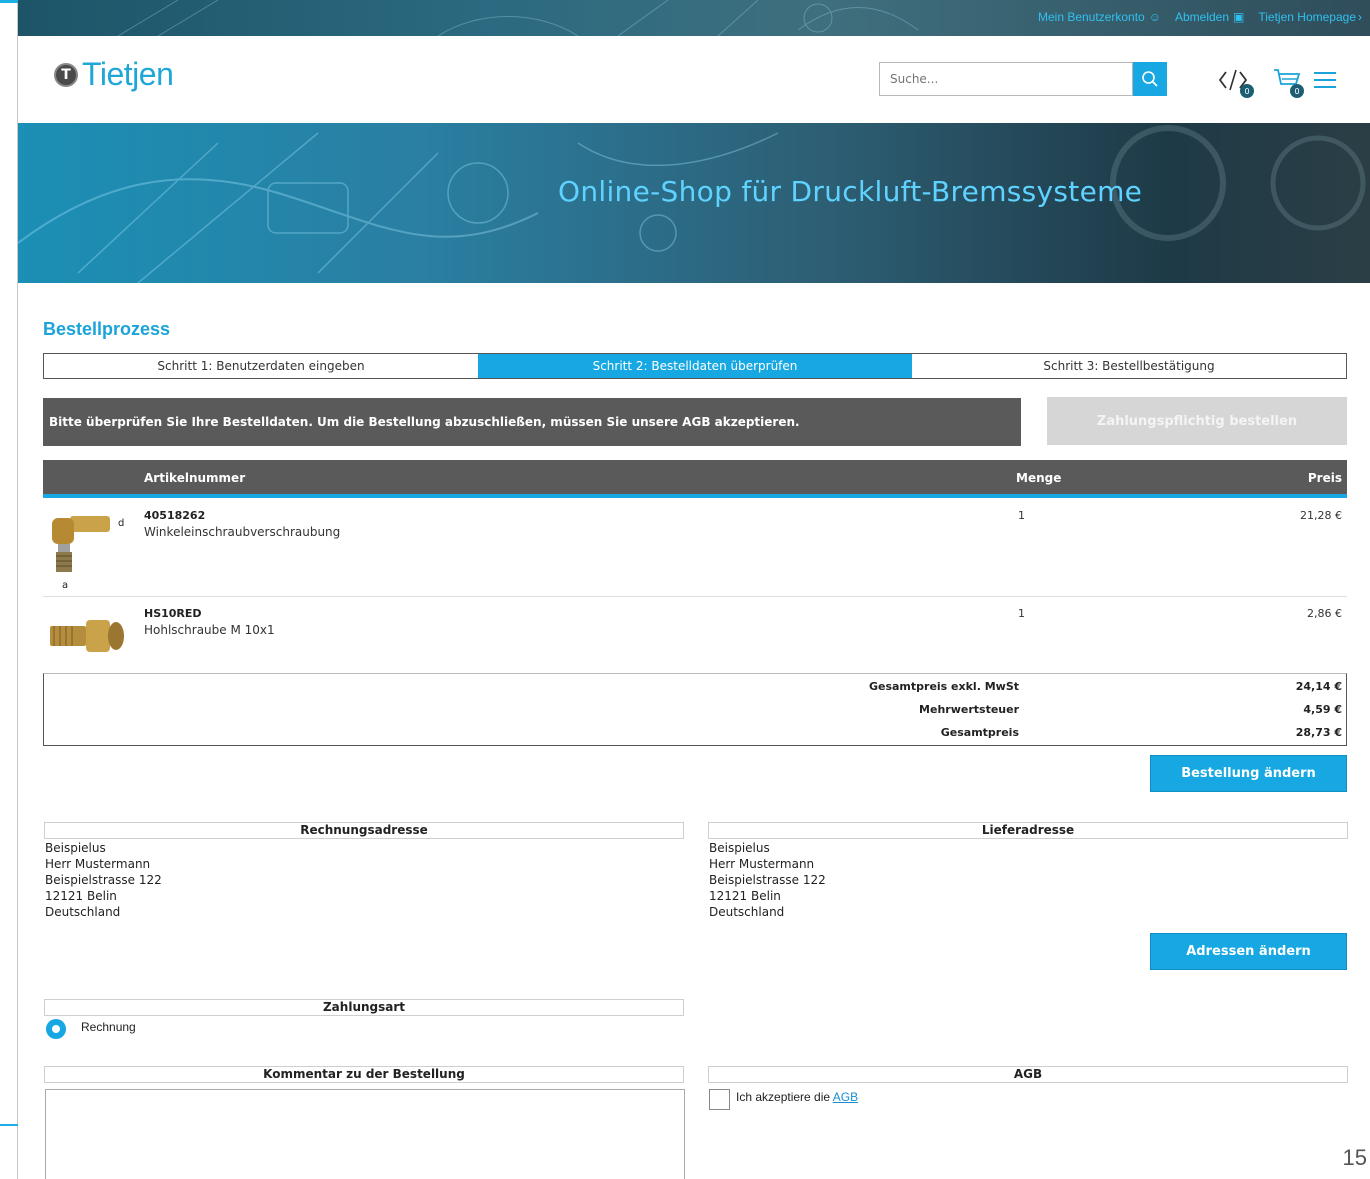 The image size is (1370, 1179). I want to click on table-row: HS10RED Hohlschraube M 10x1 1 2,86 €, so click(695, 635).